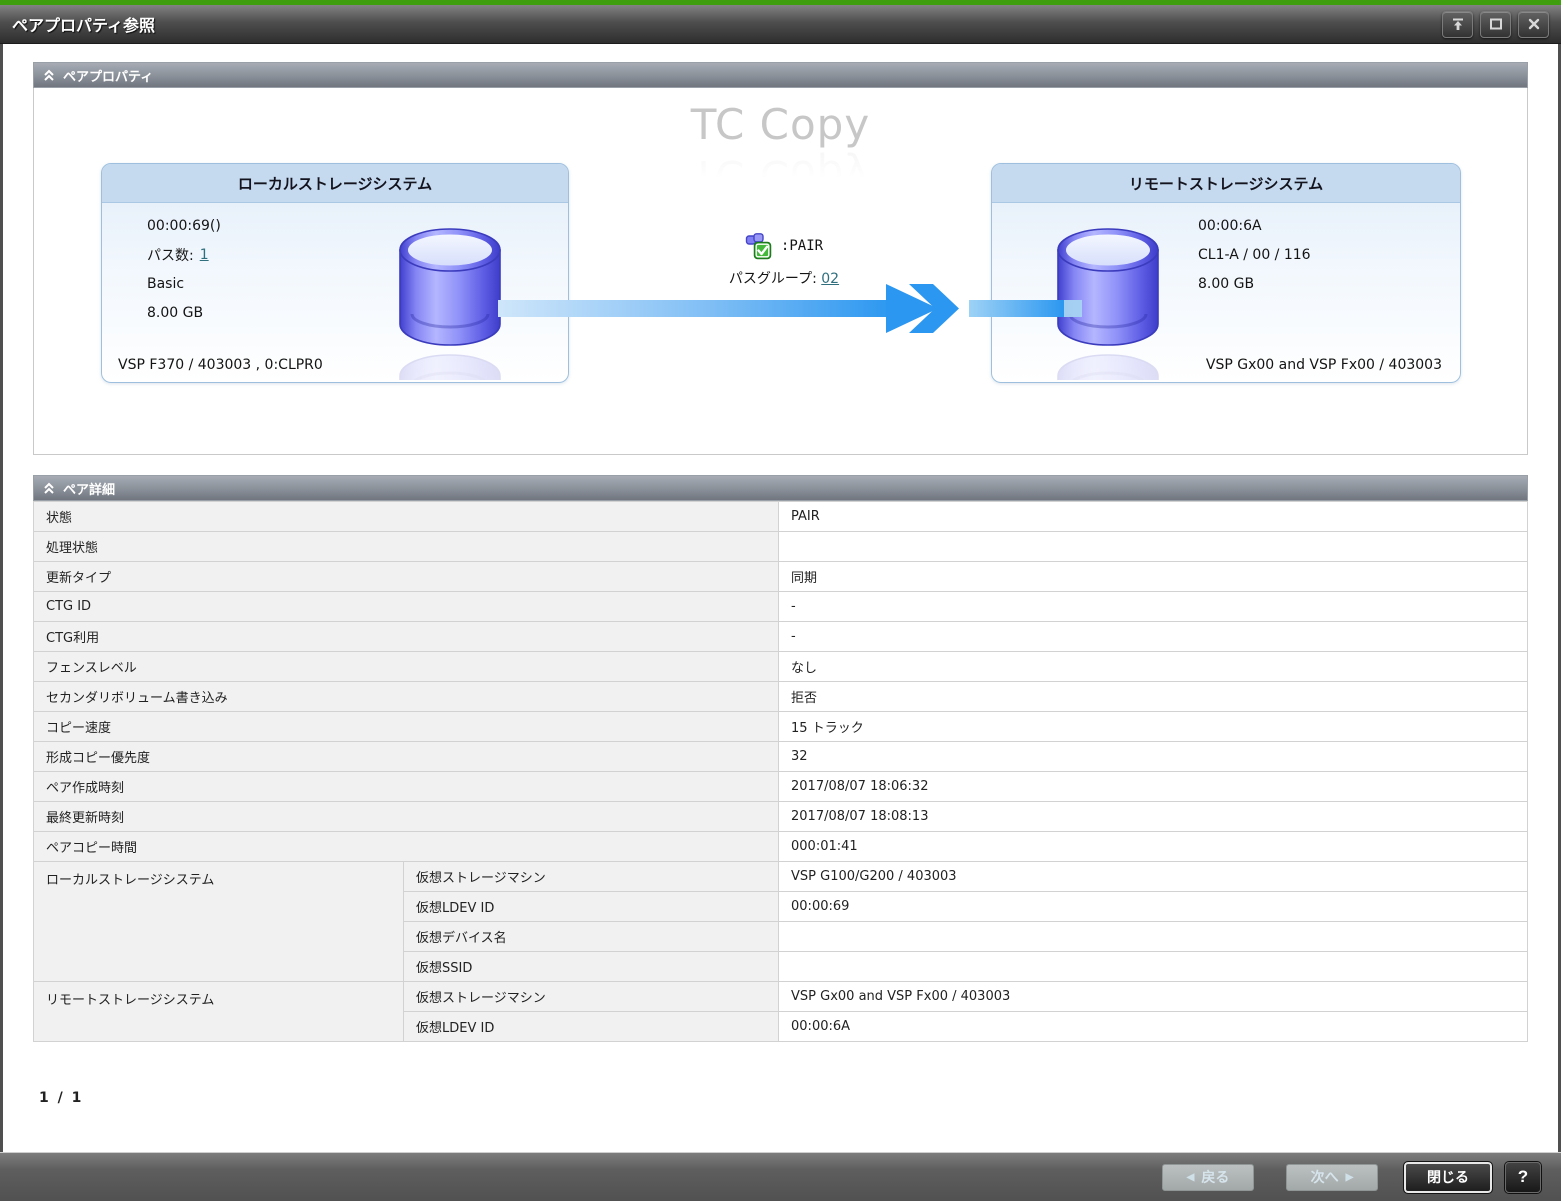 Image resolution: width=1561 pixels, height=1201 pixels. Describe the element at coordinates (220, 365) in the screenshot. I see `local-storage-system-name: VSP F370 / 403003 , 0:CLPR0` at that location.